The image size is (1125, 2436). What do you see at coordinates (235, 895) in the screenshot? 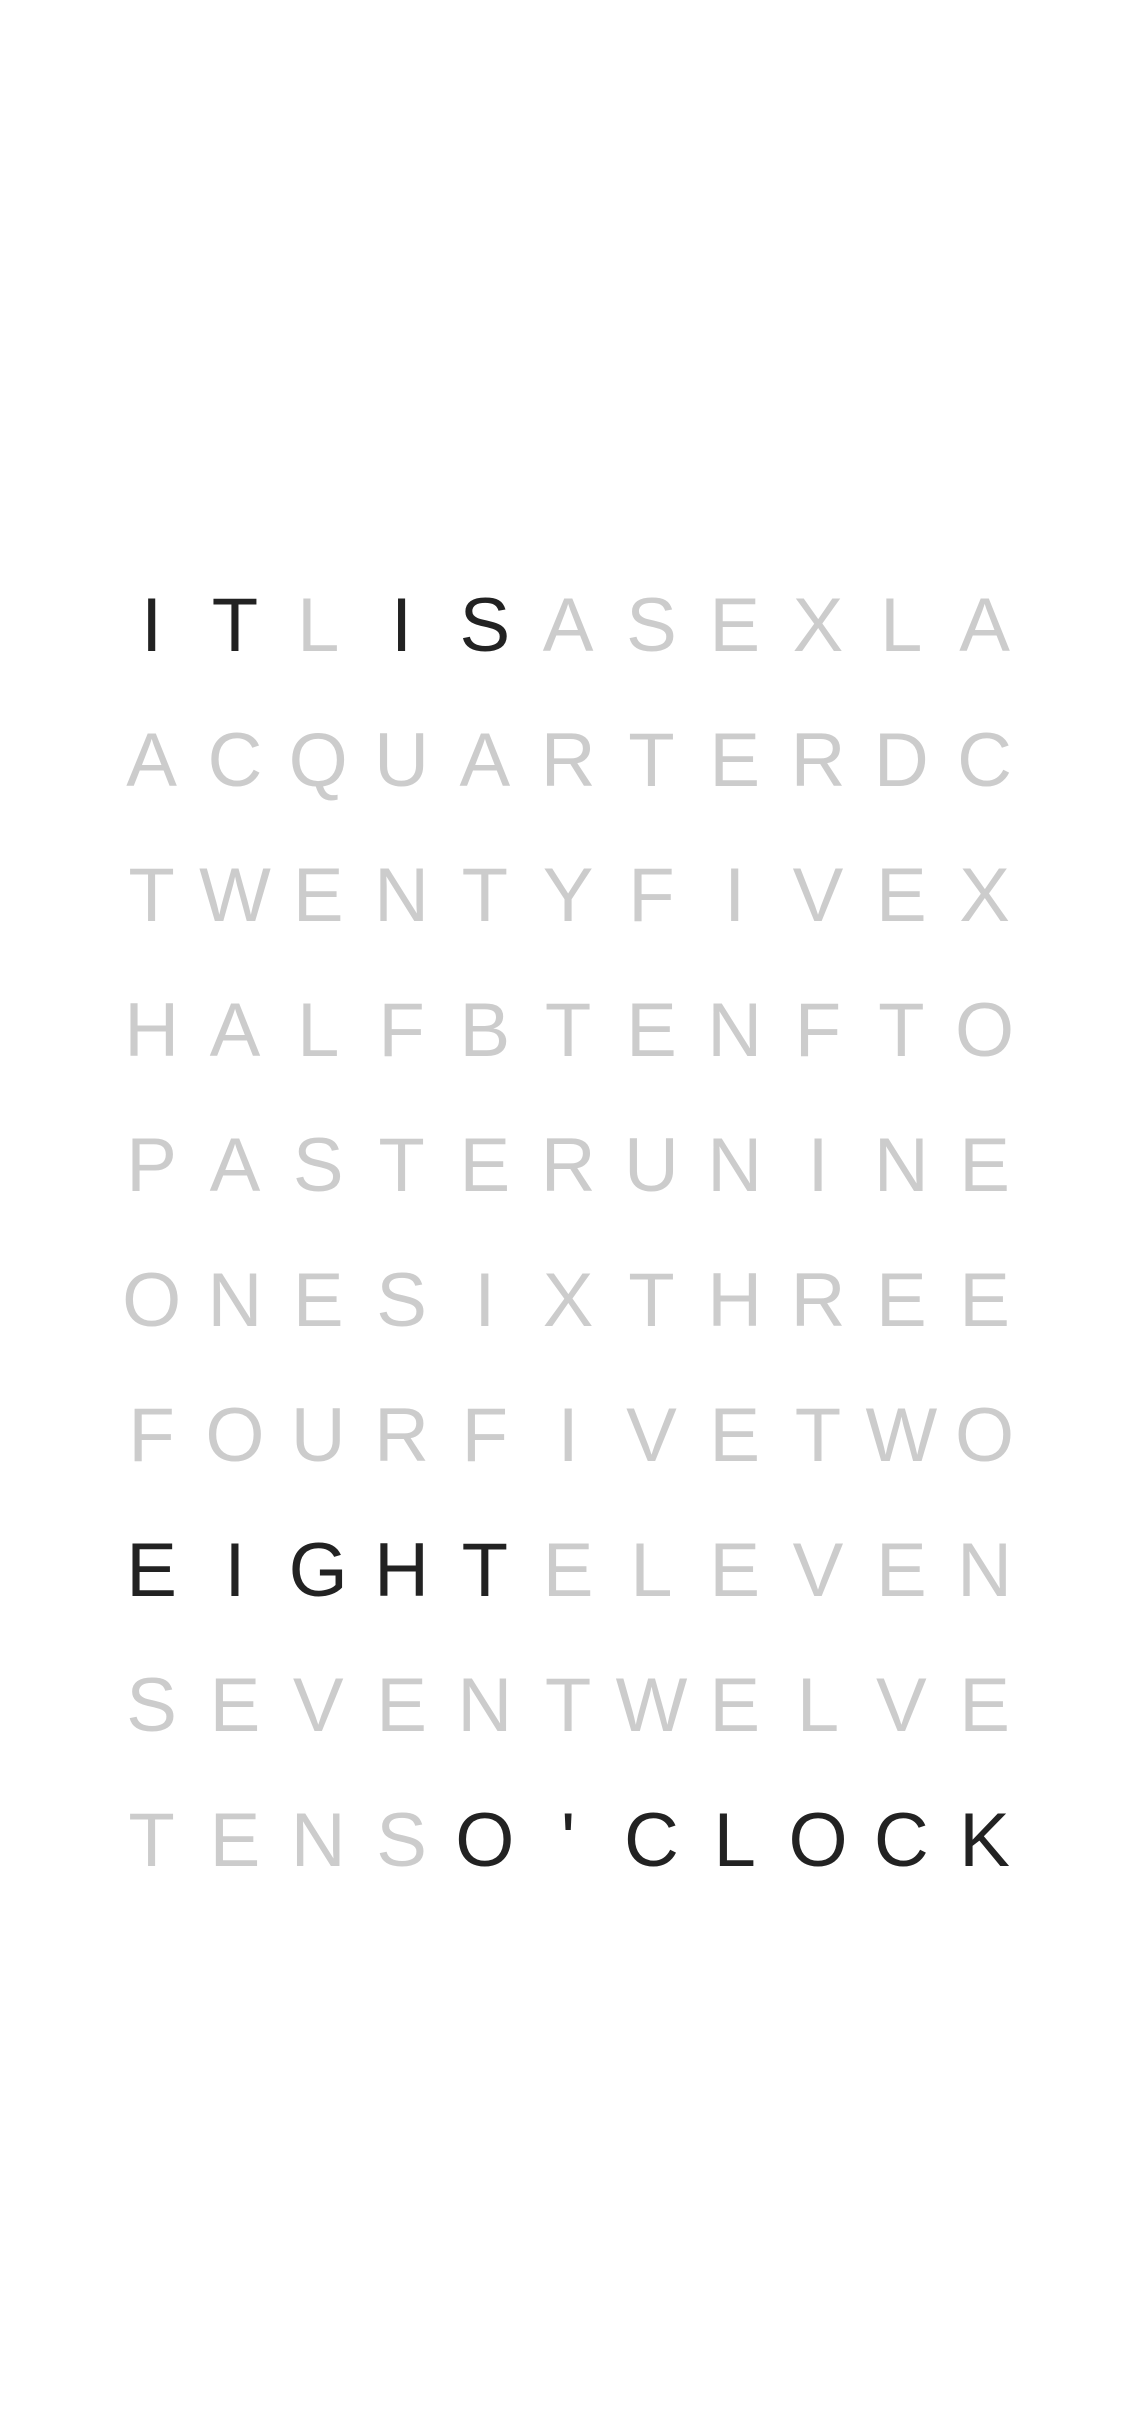
I see `letter-cell-r2-c1: W` at bounding box center [235, 895].